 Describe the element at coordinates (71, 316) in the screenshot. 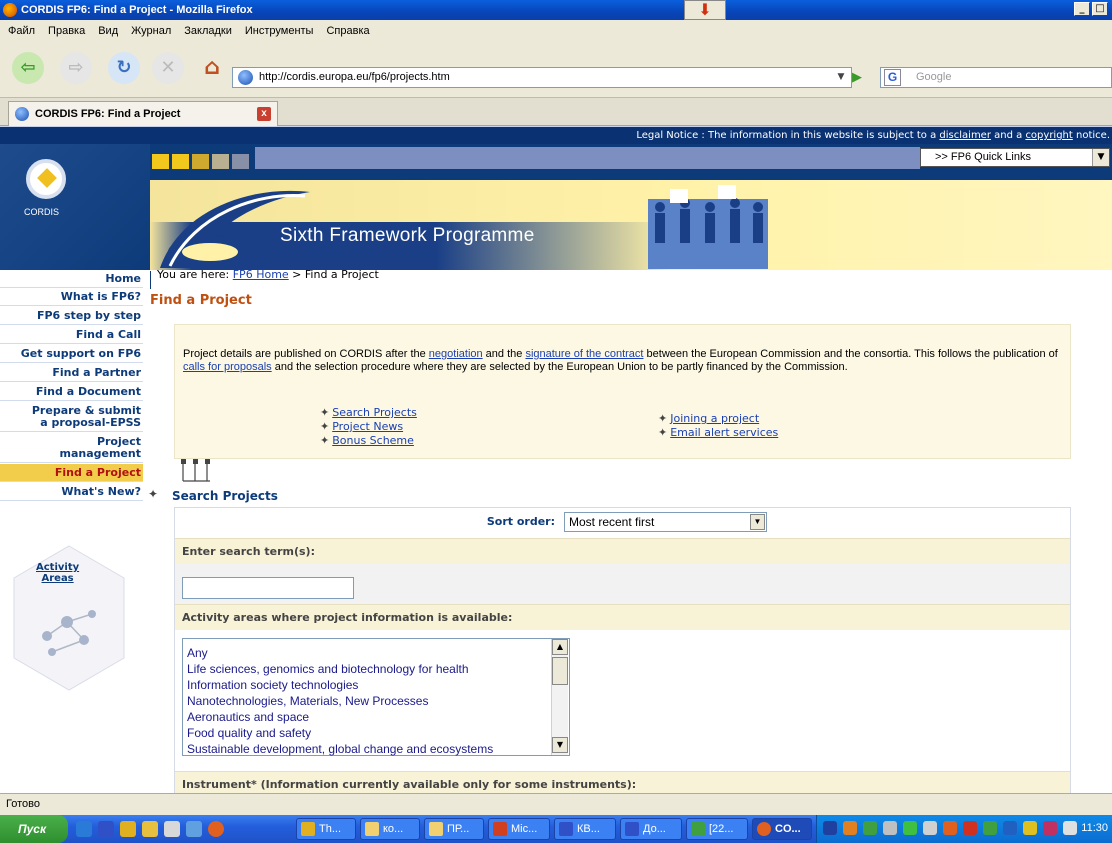

I see `nav-fp6-step-by-step: FP6 step by step` at that location.